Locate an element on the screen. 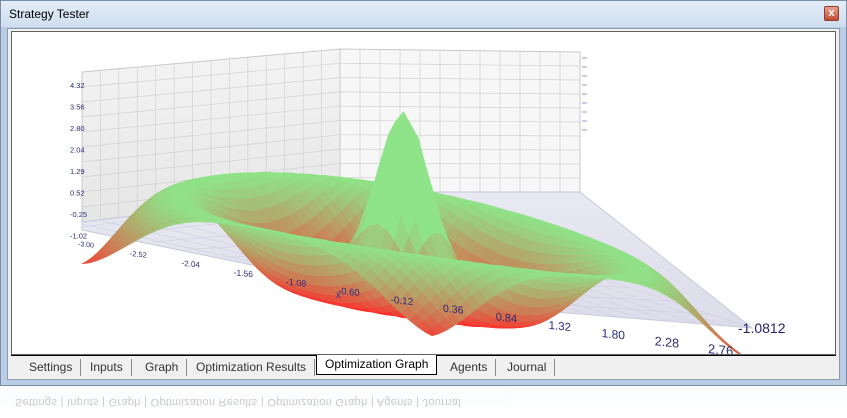 The width and height of the screenshot is (847, 418). tab-optimization-results: Optimization Results is located at coordinates (252, 367).